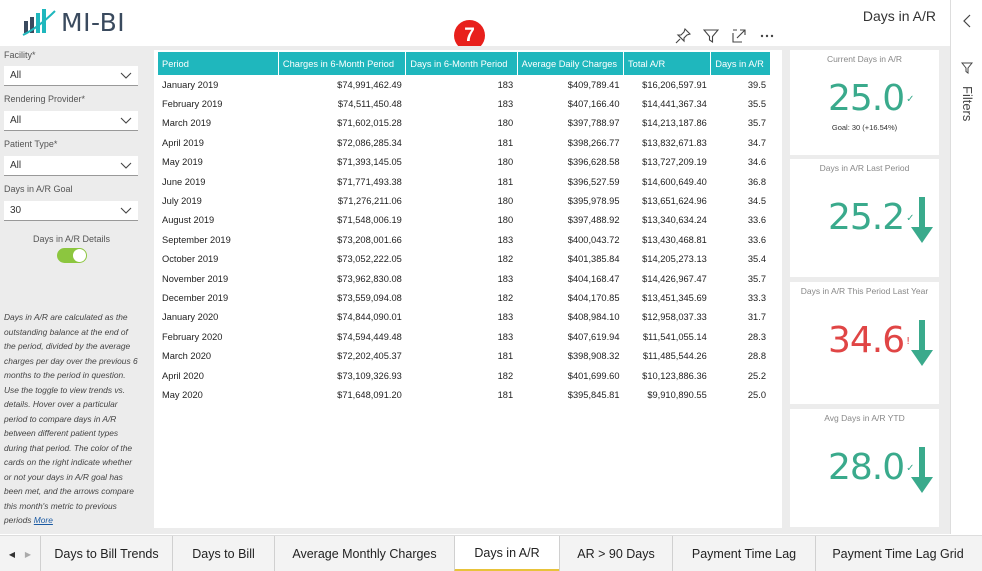 Image resolution: width=982 pixels, height=571 pixels. I want to click on kpi-card: Avg Days in A/R YTD 28.0 ✓, so click(864, 468).